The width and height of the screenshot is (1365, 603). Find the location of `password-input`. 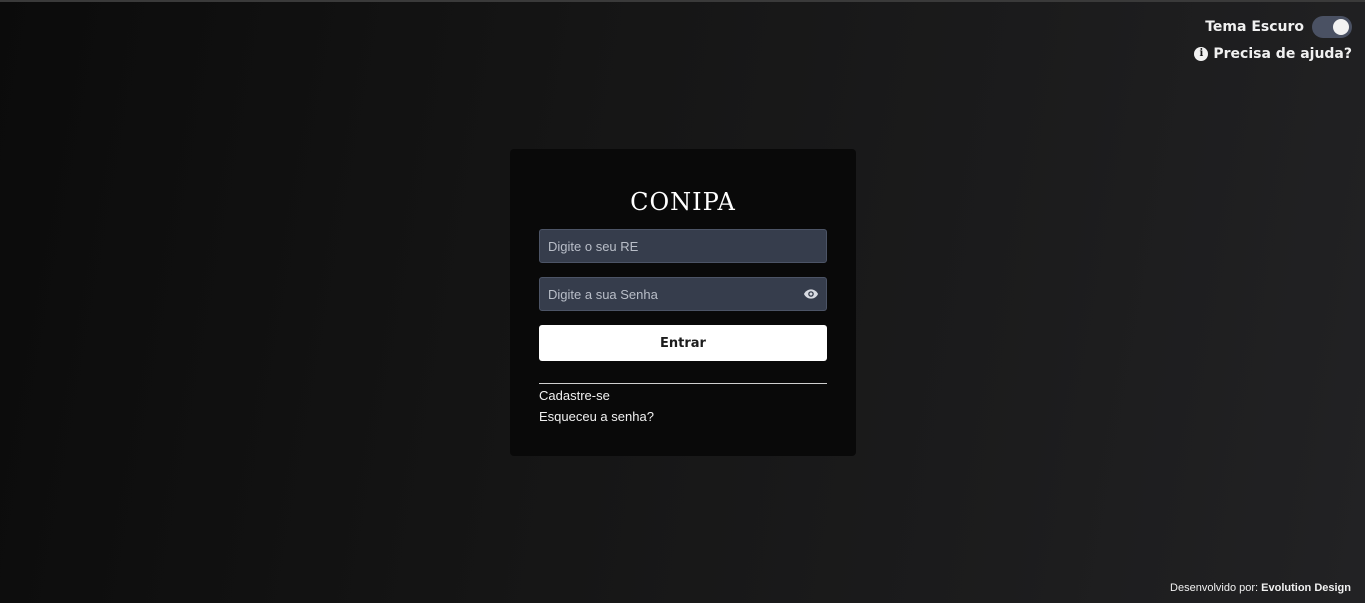

password-input is located at coordinates (683, 294).